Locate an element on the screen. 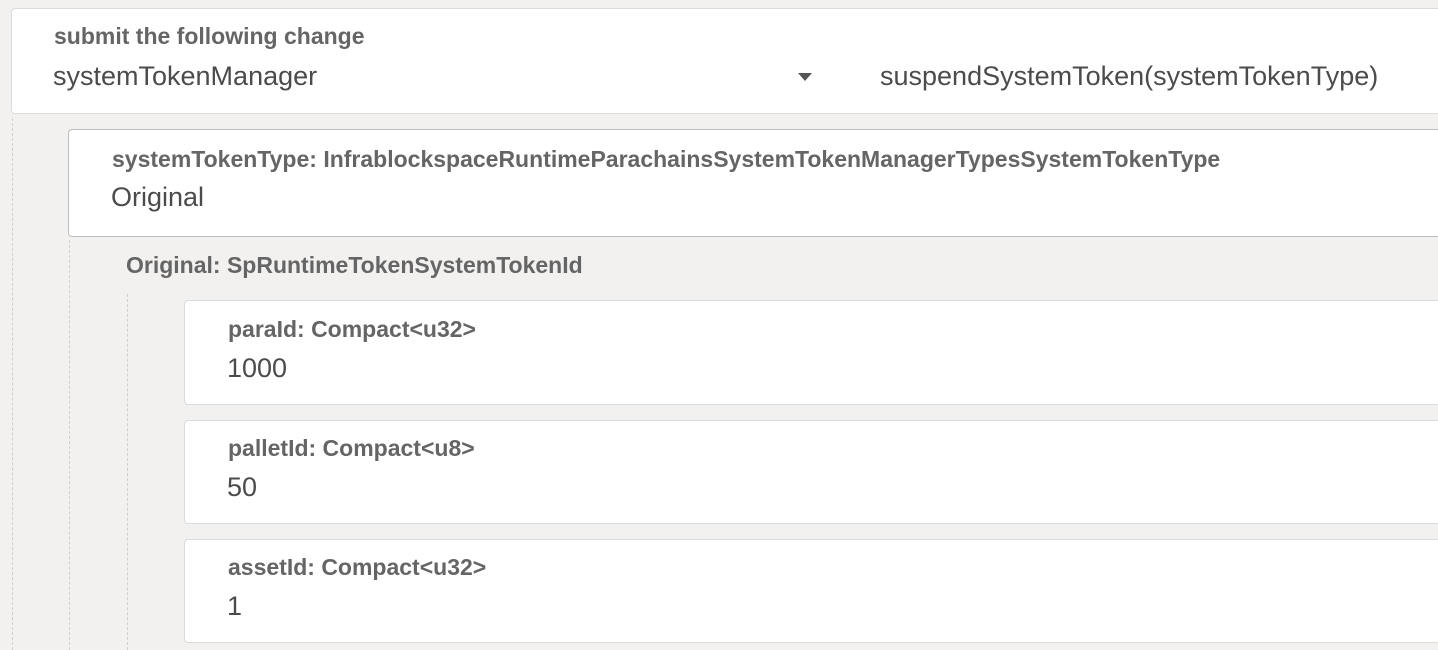  module-select: systemTokenManager is located at coordinates (422, 78).